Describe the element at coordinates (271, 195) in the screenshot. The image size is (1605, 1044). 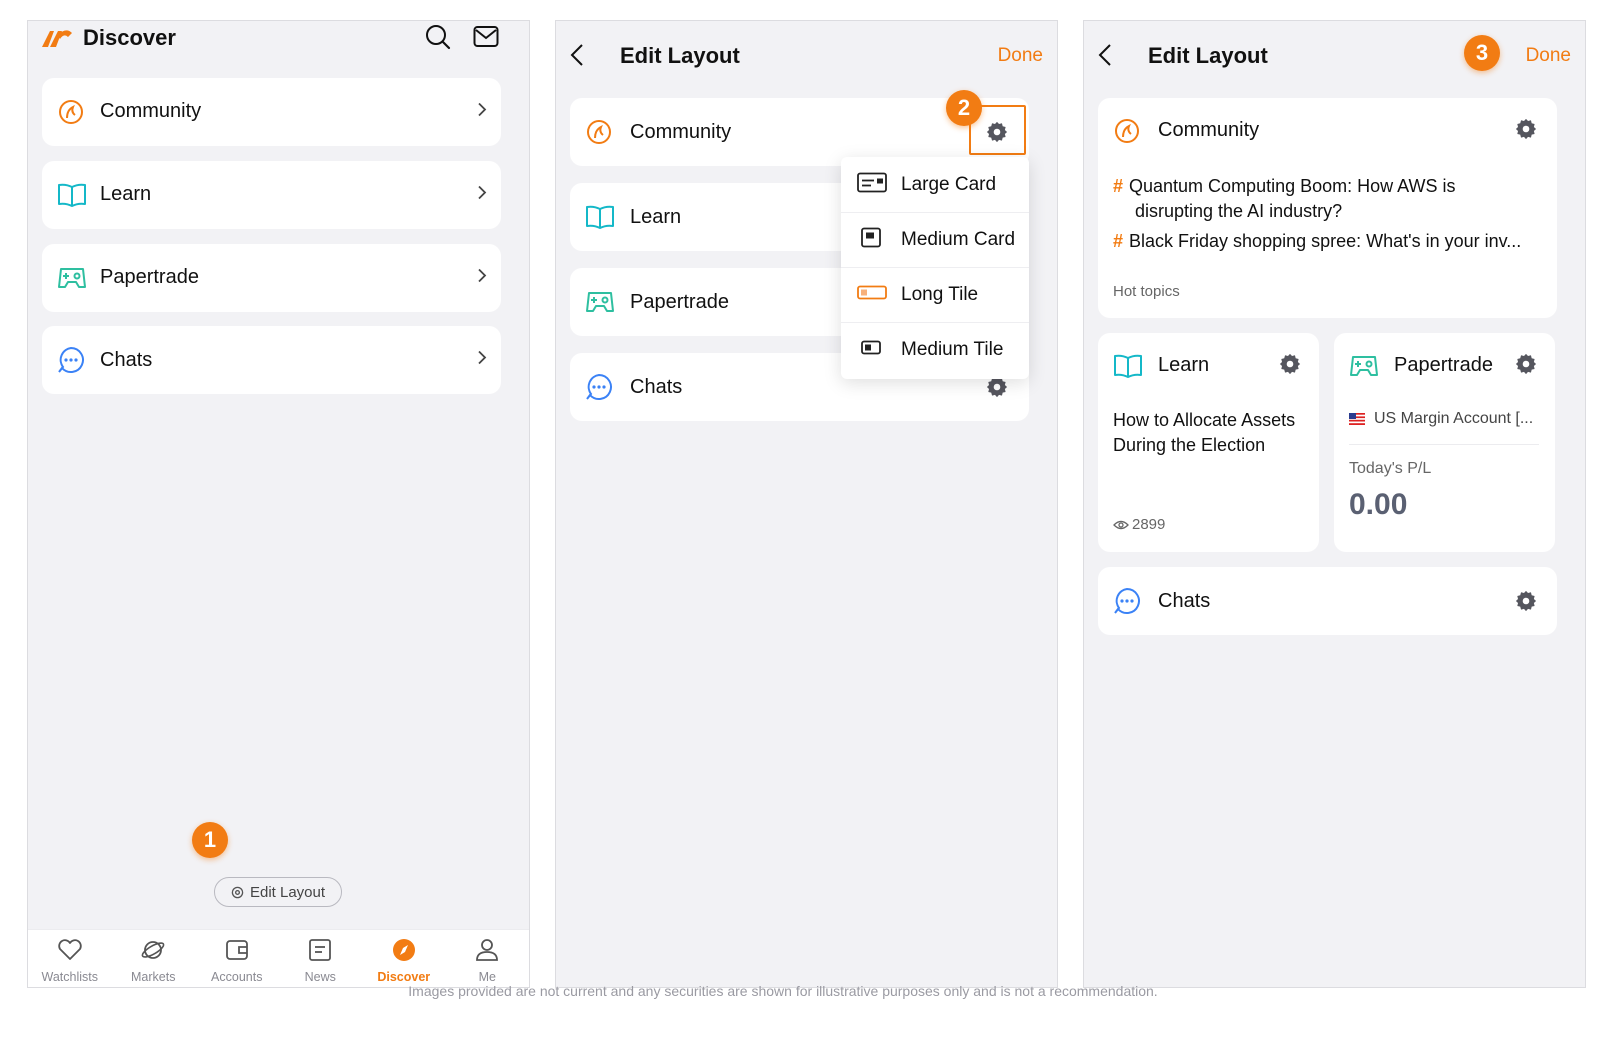
I see `learn-row: Learn` at that location.